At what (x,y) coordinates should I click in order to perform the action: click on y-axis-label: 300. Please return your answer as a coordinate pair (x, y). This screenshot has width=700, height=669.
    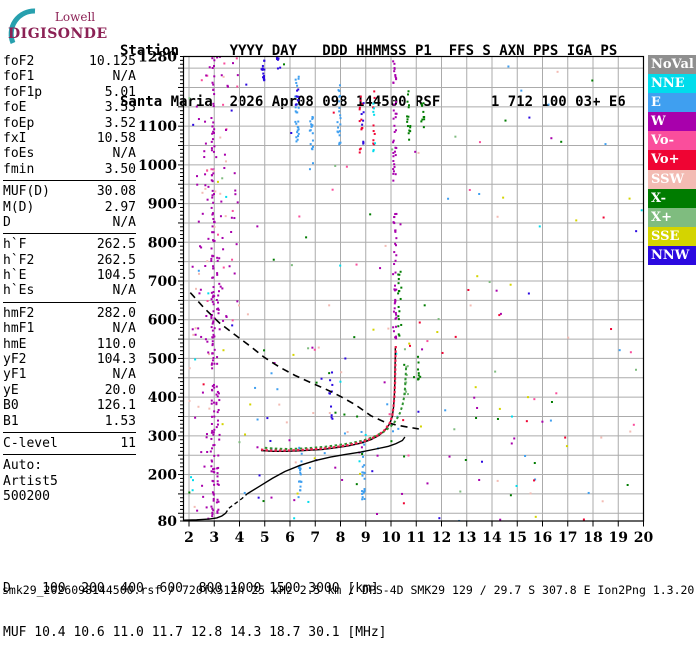
    Looking at the image, I should click on (162, 437).